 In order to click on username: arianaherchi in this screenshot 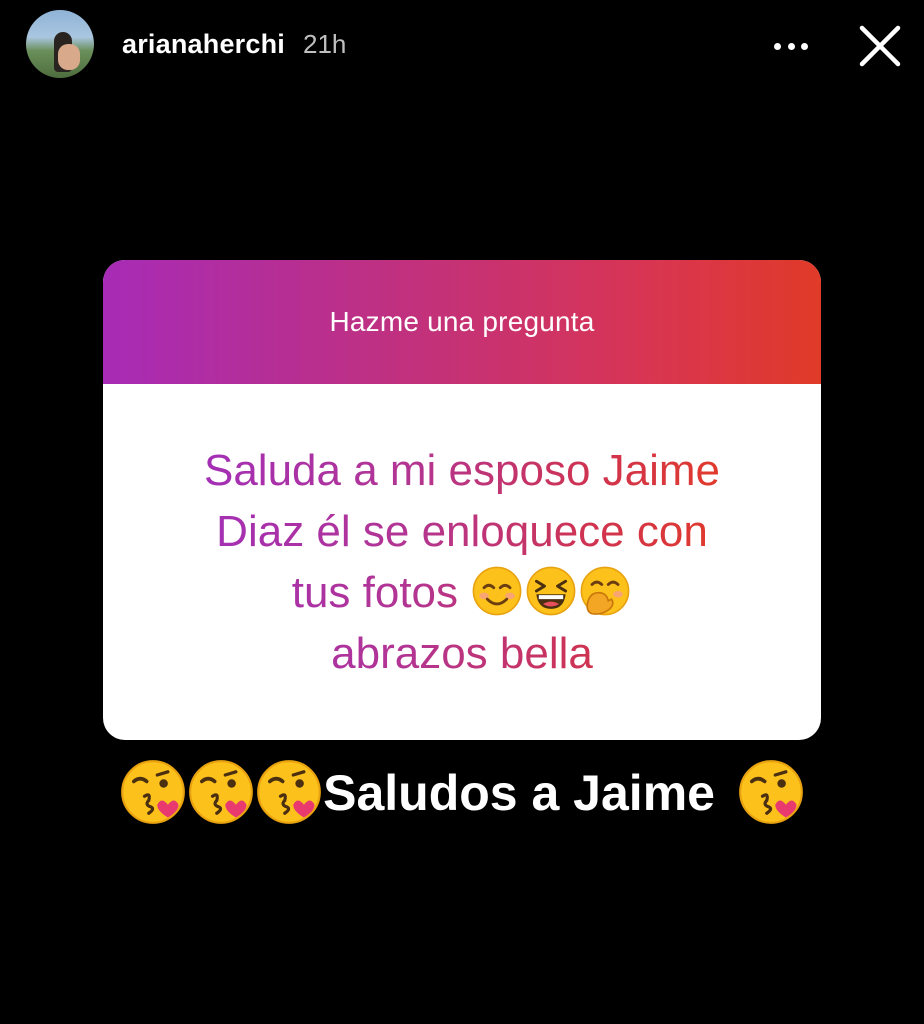, I will do `click(203, 44)`.